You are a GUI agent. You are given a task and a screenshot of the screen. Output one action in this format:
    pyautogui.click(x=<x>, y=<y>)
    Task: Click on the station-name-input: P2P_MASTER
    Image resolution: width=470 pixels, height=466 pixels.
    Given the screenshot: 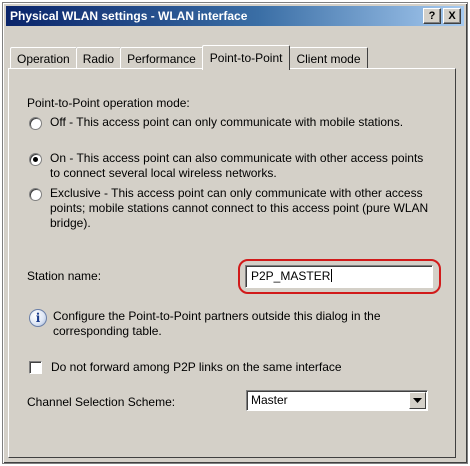 What is the action you would take?
    pyautogui.click(x=339, y=276)
    